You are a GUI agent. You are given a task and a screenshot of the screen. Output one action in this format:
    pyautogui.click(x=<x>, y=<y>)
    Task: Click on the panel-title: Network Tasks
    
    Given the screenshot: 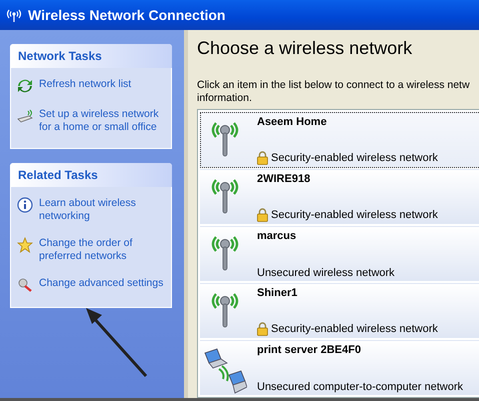 What is the action you would take?
    pyautogui.click(x=91, y=56)
    